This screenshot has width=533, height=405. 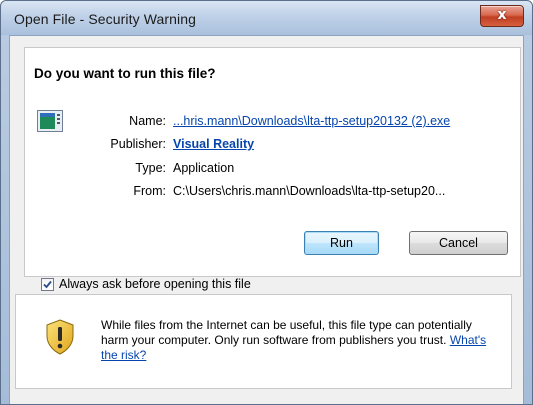 I want to click on type-label: Type:, so click(x=150, y=168).